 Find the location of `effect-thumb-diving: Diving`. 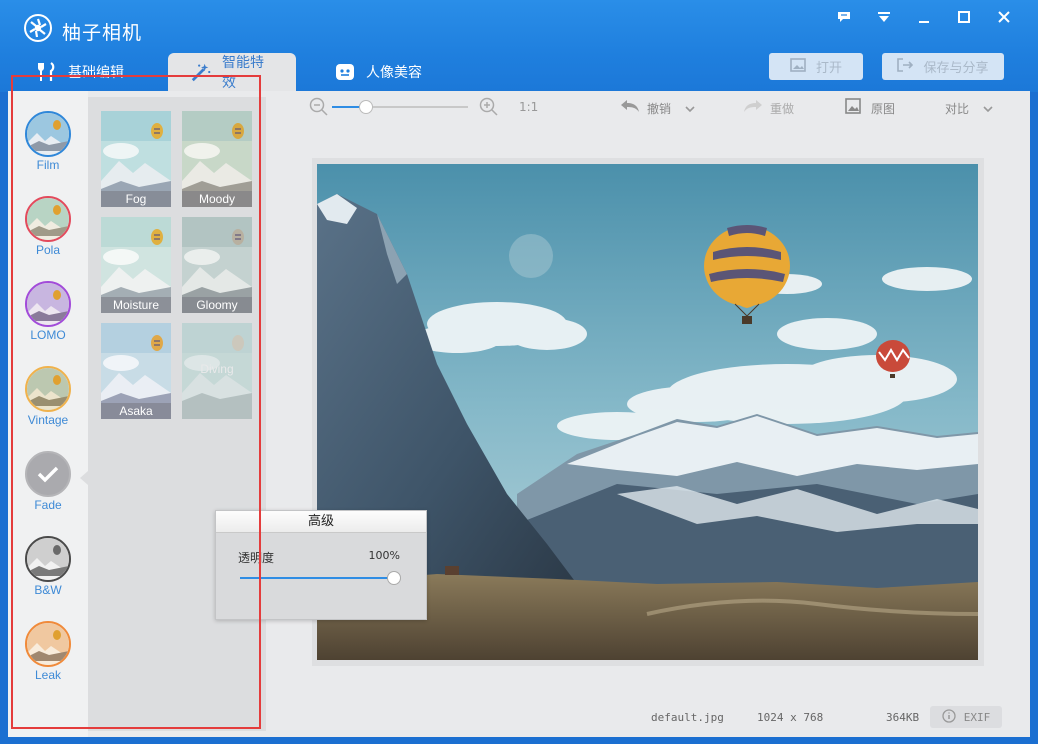

effect-thumb-diving: Diving is located at coordinates (217, 371).